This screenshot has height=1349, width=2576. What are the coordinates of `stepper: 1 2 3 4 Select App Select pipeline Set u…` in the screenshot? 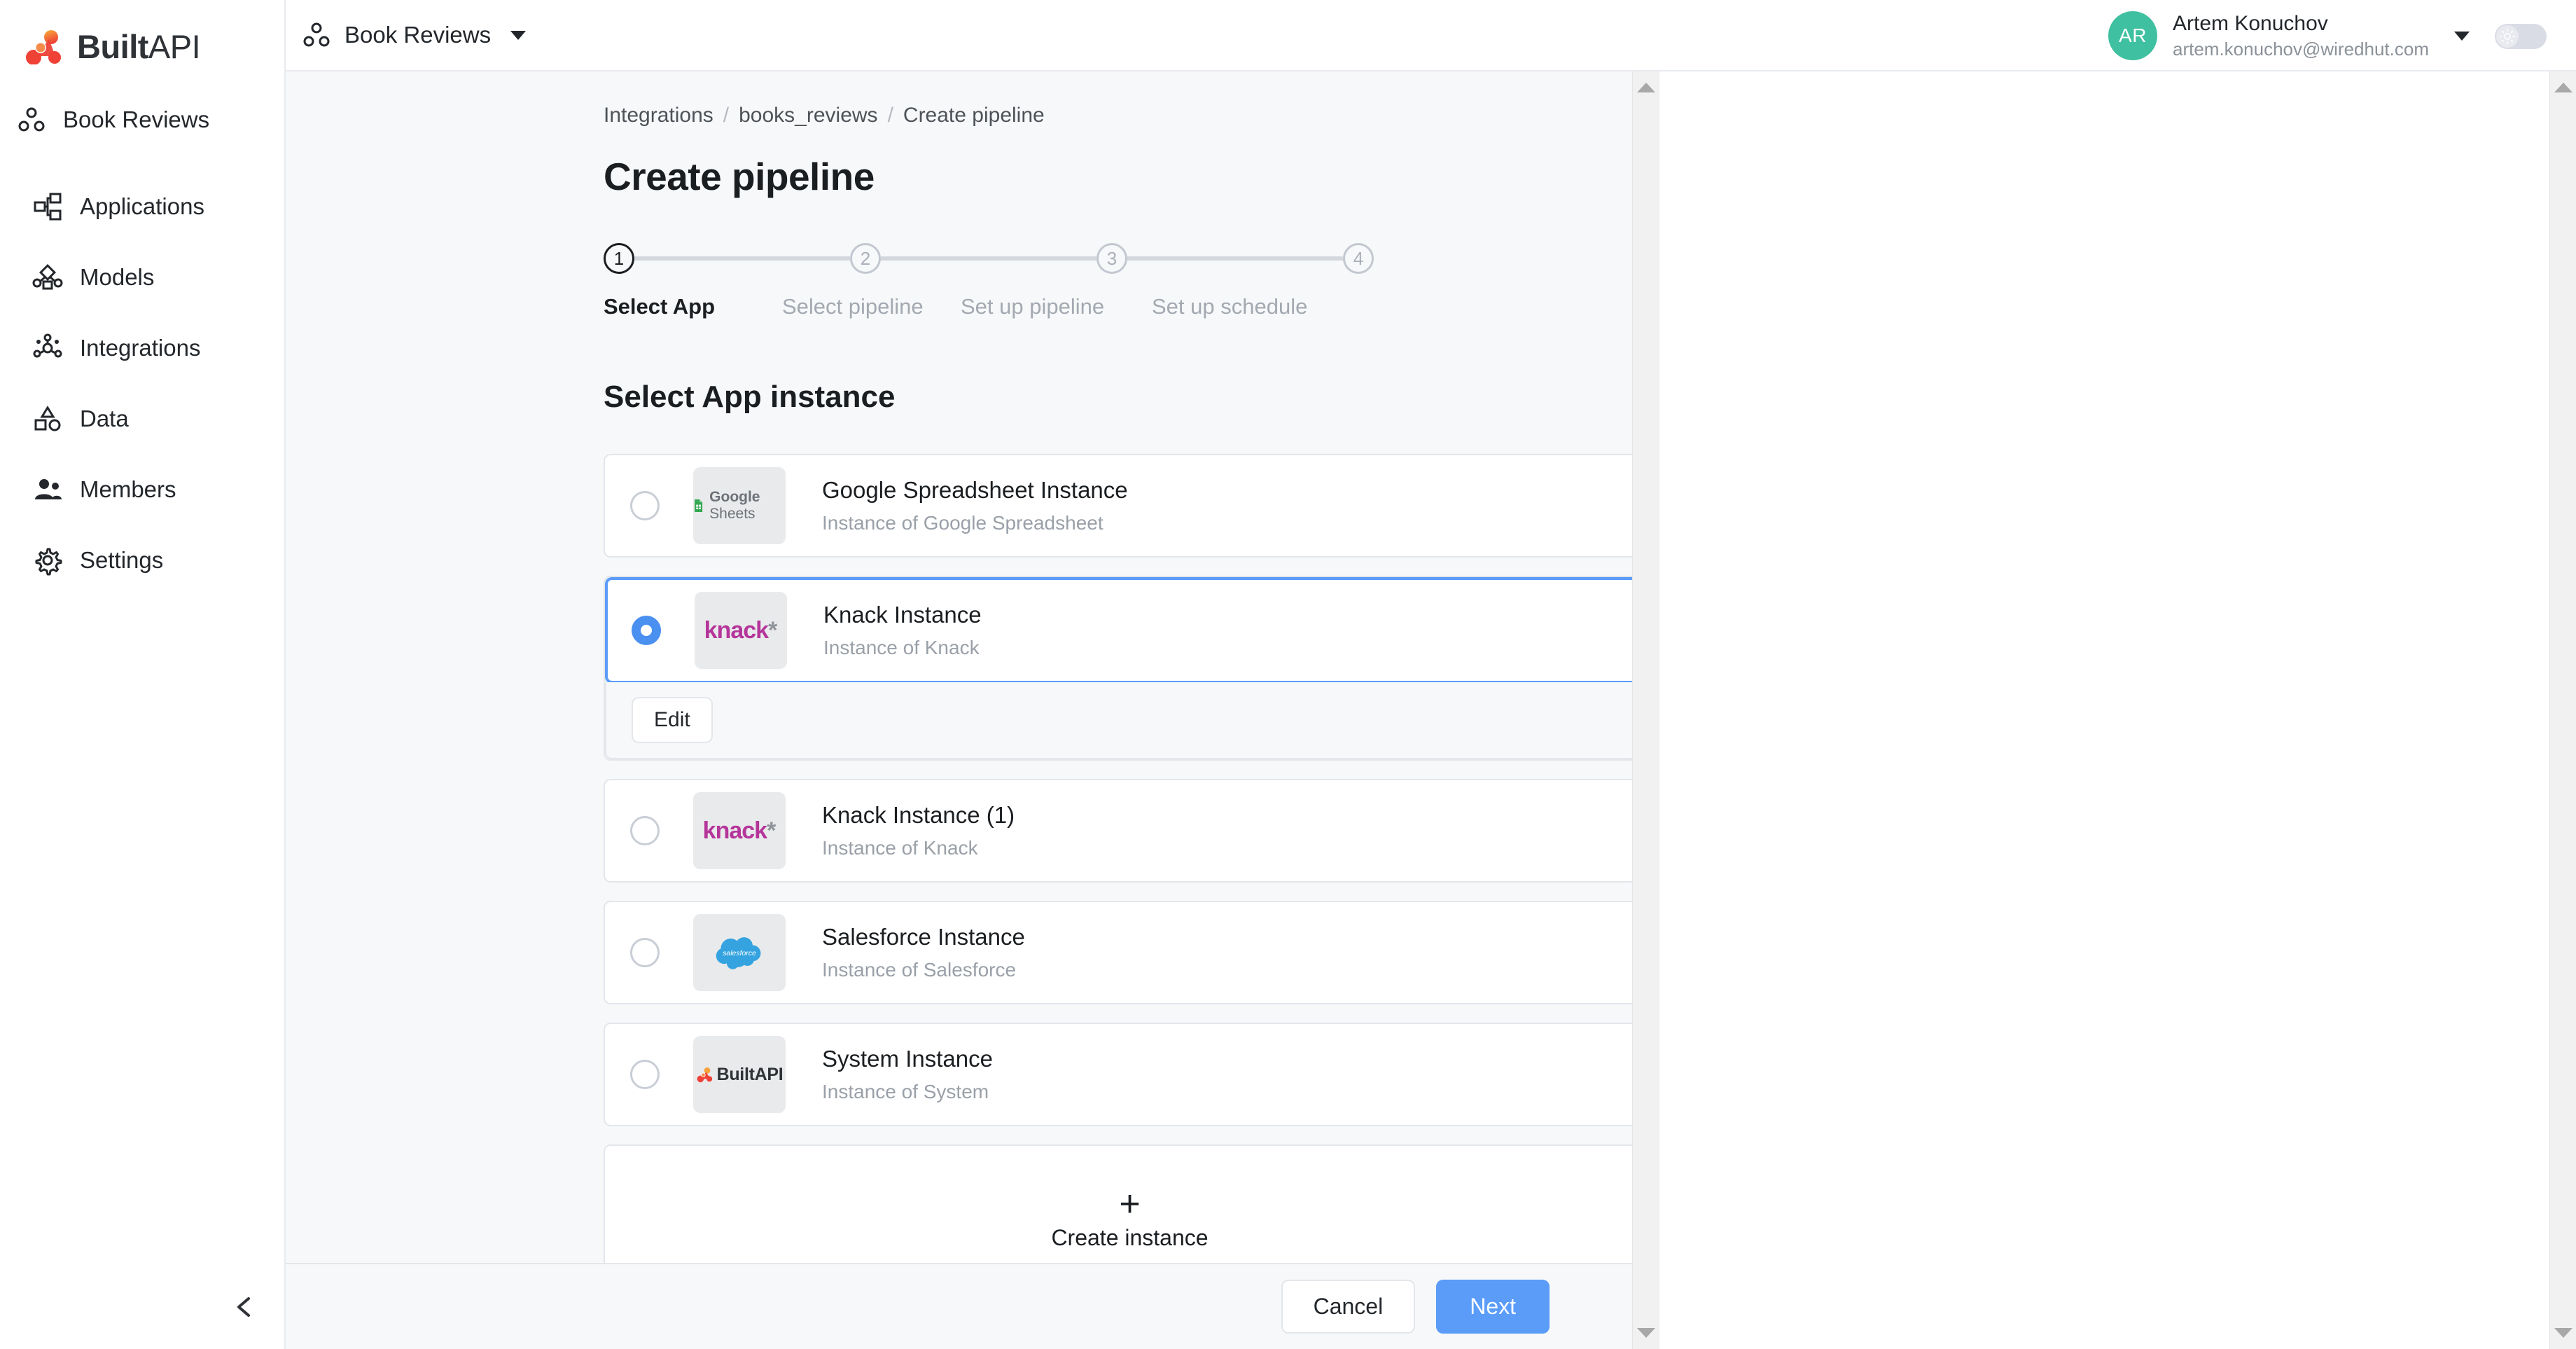 It's located at (989, 280).